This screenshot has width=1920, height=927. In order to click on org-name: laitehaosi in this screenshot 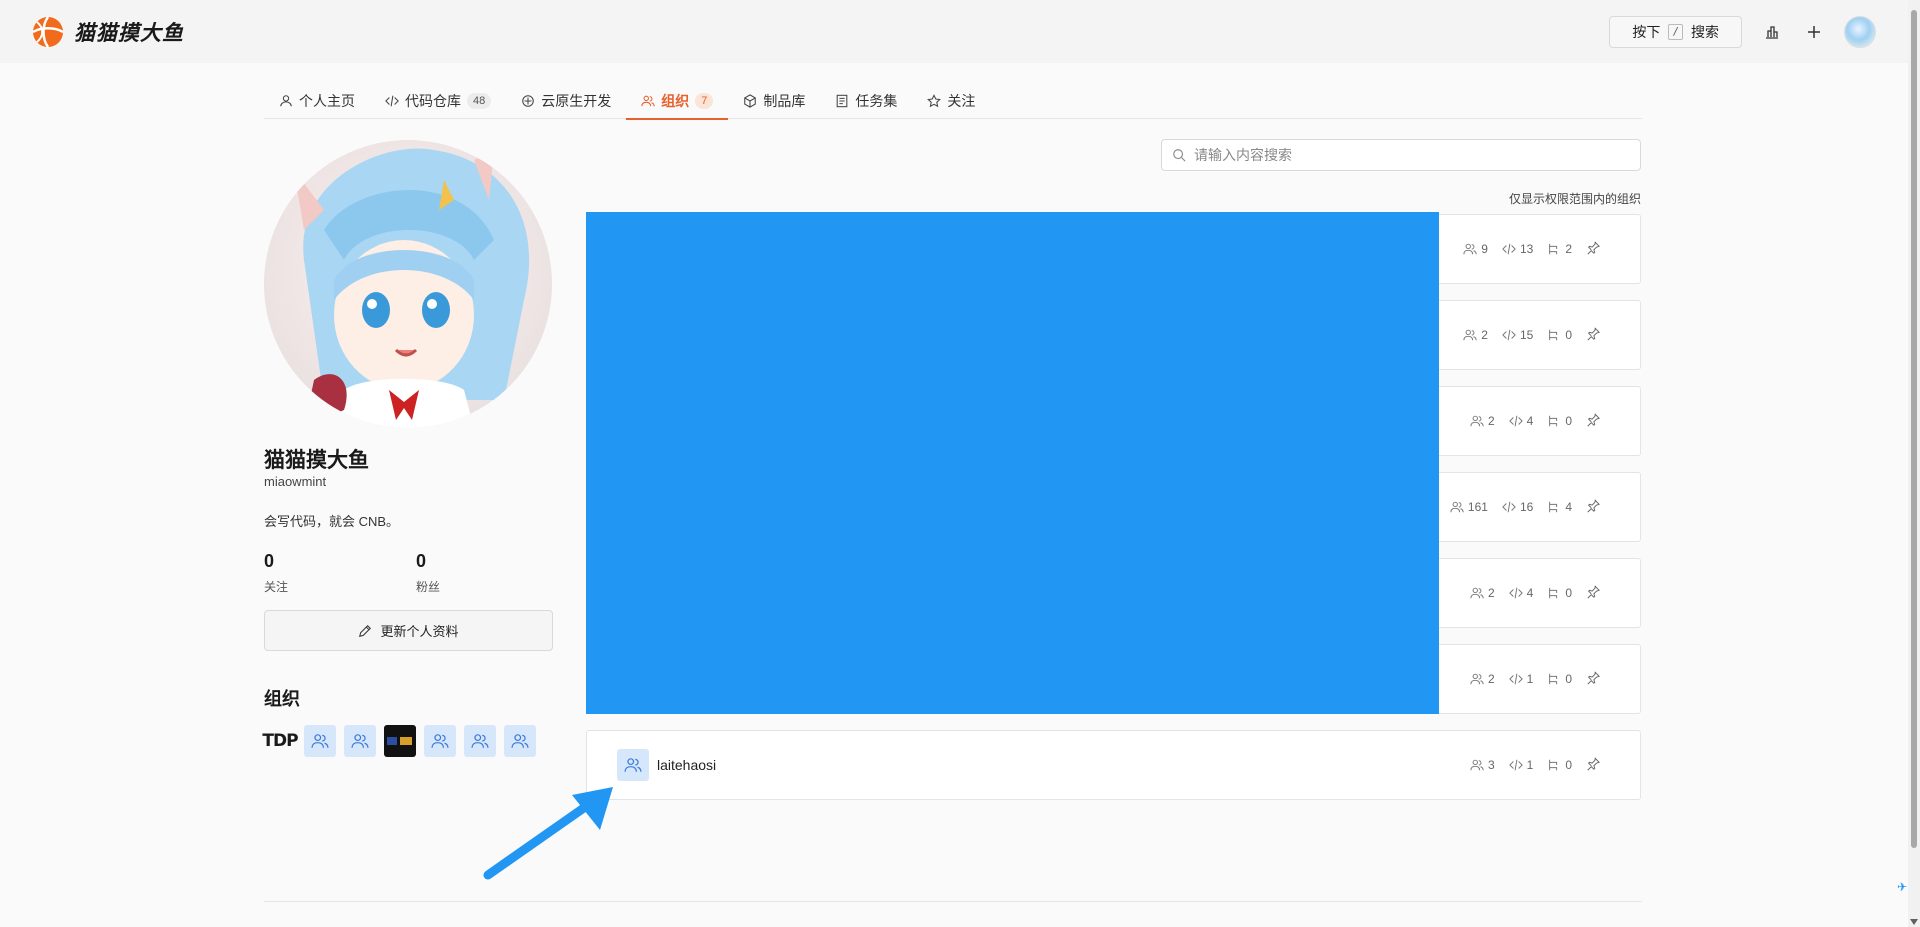, I will do `click(686, 765)`.